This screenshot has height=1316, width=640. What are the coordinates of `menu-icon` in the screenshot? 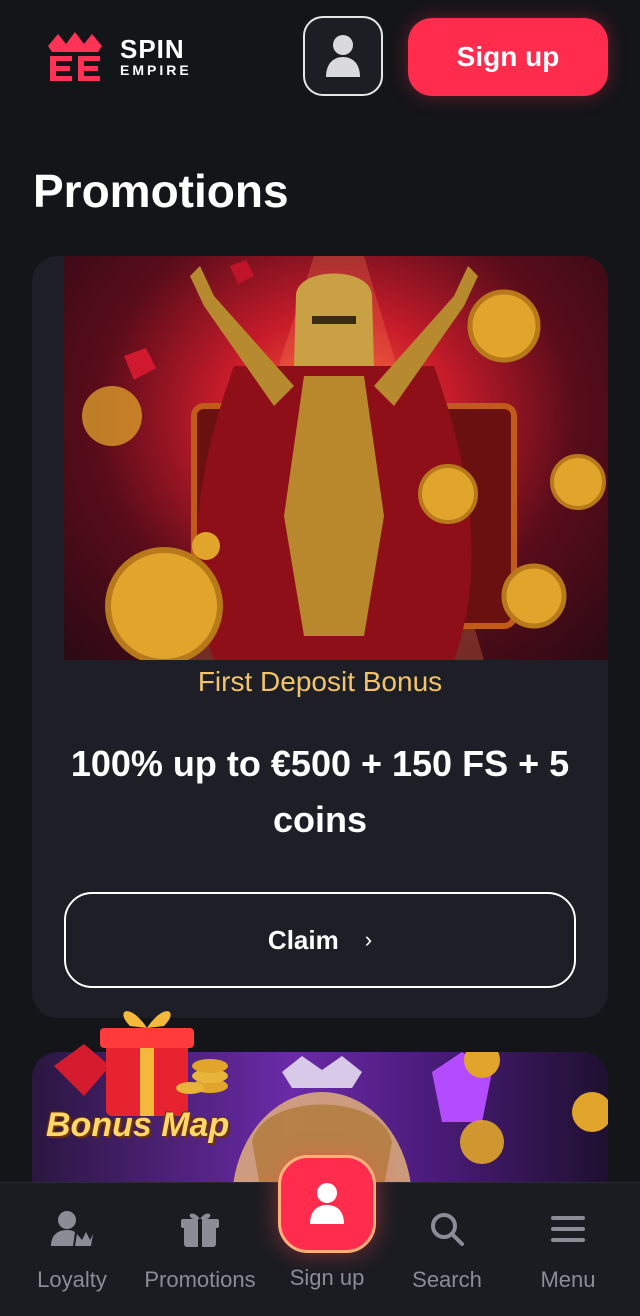 It's located at (568, 1229).